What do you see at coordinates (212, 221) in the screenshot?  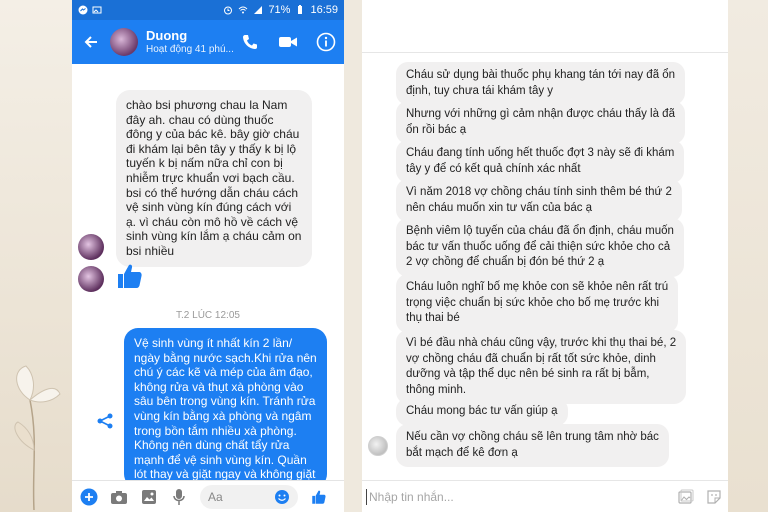 I see `message-line: ạ. vì cháu còn mô hồ về cách vệ` at bounding box center [212, 221].